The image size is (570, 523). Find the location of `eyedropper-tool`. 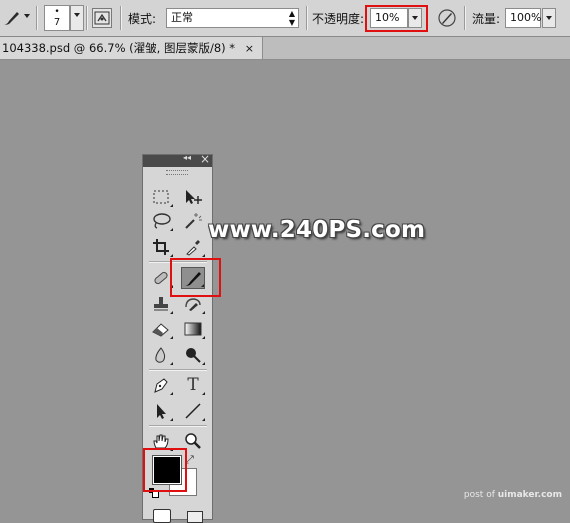

eyedropper-tool is located at coordinates (193, 247).